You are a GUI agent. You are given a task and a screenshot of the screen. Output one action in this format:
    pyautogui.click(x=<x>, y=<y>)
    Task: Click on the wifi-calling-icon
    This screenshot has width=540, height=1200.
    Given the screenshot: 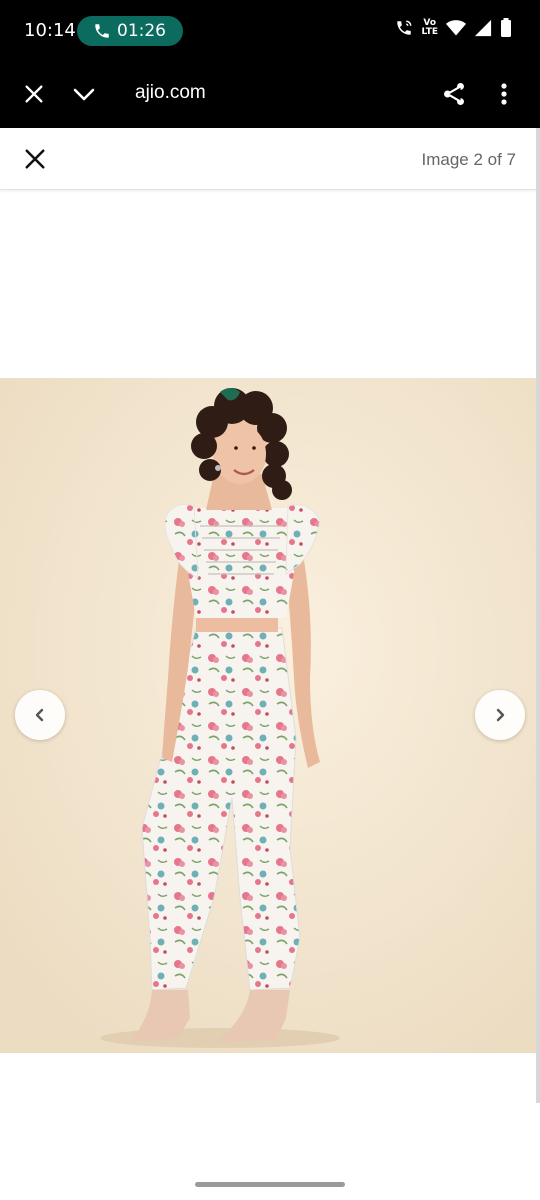 What is the action you would take?
    pyautogui.click(x=404, y=27)
    